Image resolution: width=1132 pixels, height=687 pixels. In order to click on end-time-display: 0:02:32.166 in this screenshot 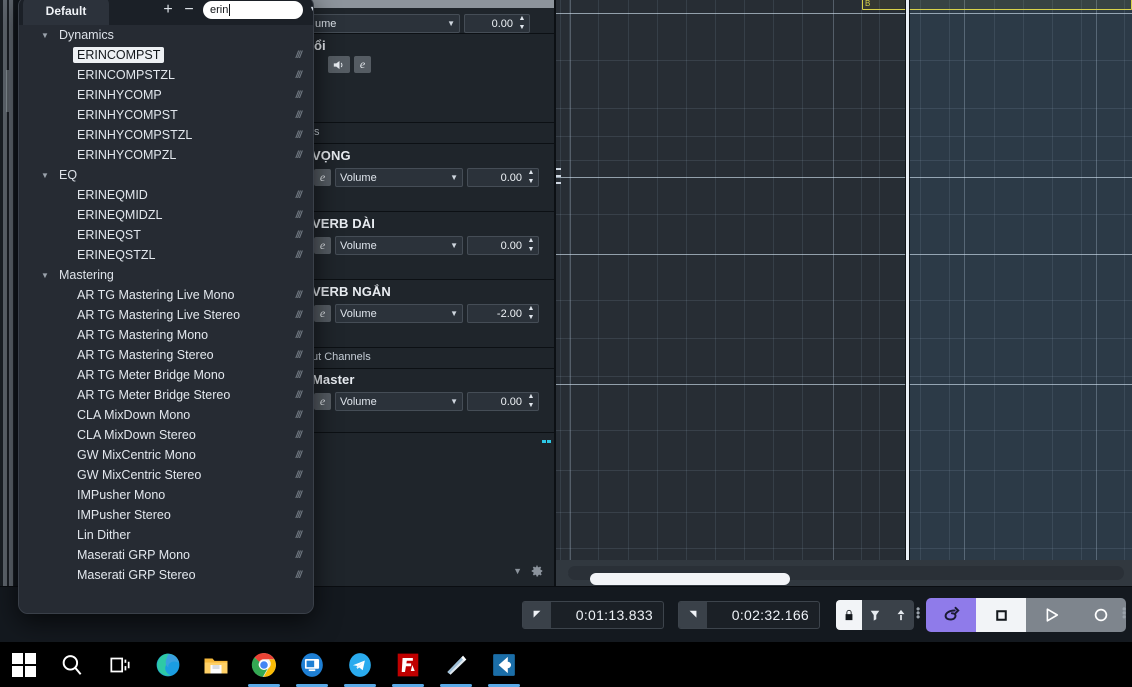, I will do `click(749, 615)`.